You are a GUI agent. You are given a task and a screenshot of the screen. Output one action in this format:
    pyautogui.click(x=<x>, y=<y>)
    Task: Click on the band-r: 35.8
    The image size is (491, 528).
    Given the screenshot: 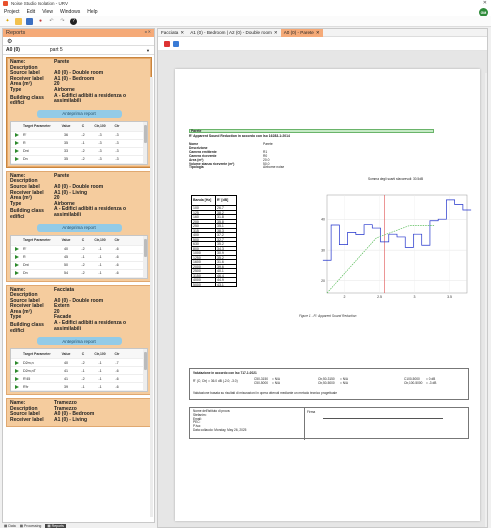 What is the action you would take?
    pyautogui.click(x=220, y=221)
    